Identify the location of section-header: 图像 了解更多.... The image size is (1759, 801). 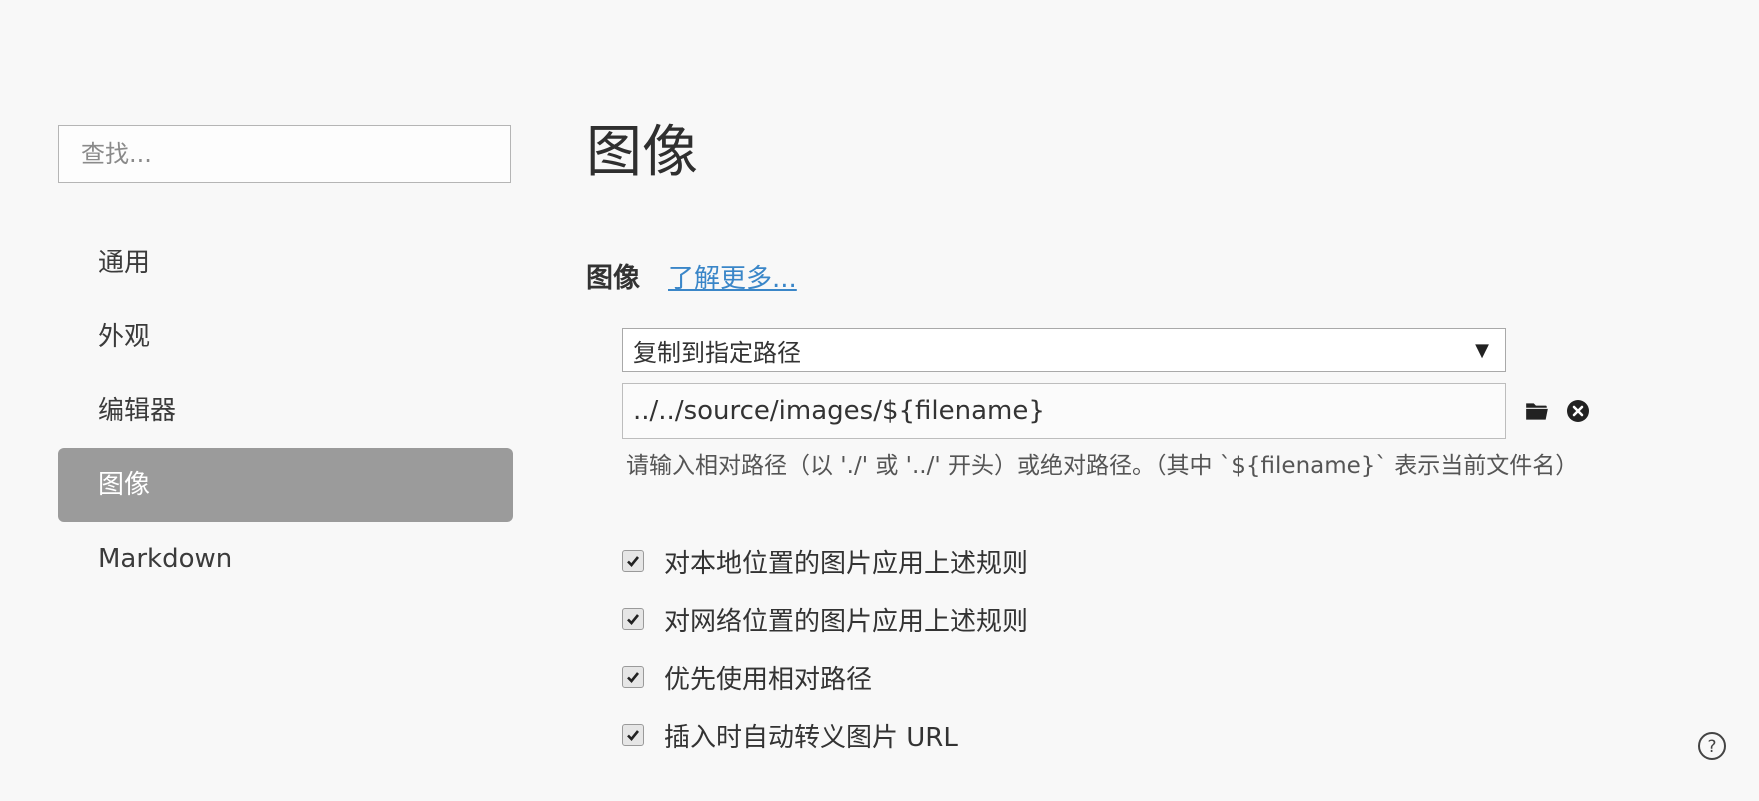
(691, 275).